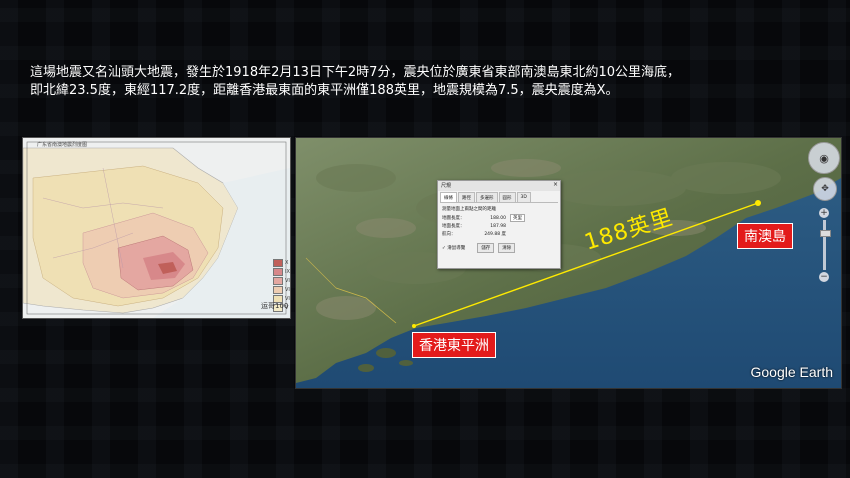 This screenshot has height=478, width=850. I want to click on zoom-slider: + −, so click(825, 245).